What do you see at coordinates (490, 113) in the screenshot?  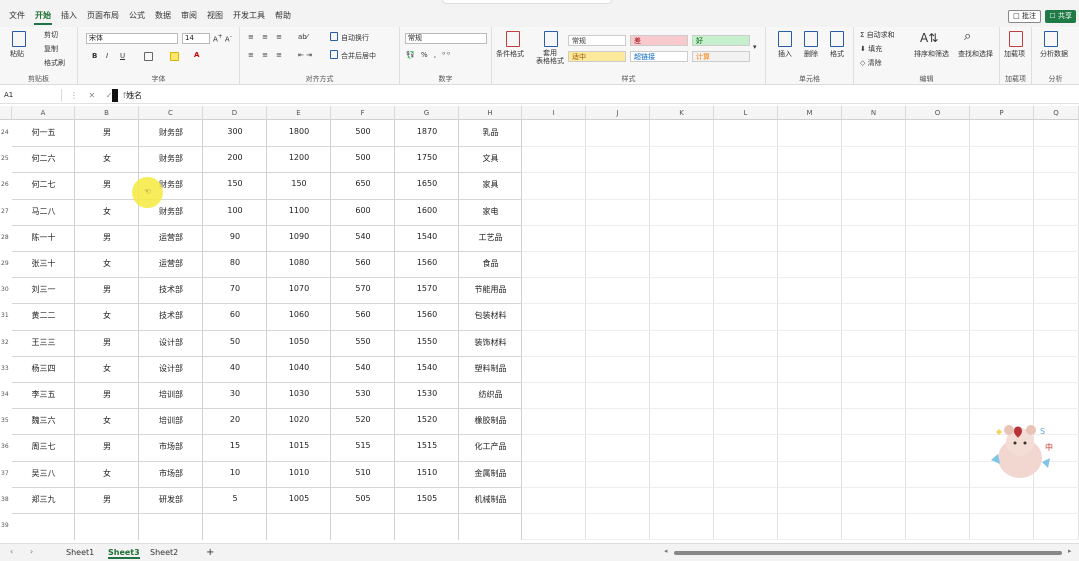 I see `column-header: H` at bounding box center [490, 113].